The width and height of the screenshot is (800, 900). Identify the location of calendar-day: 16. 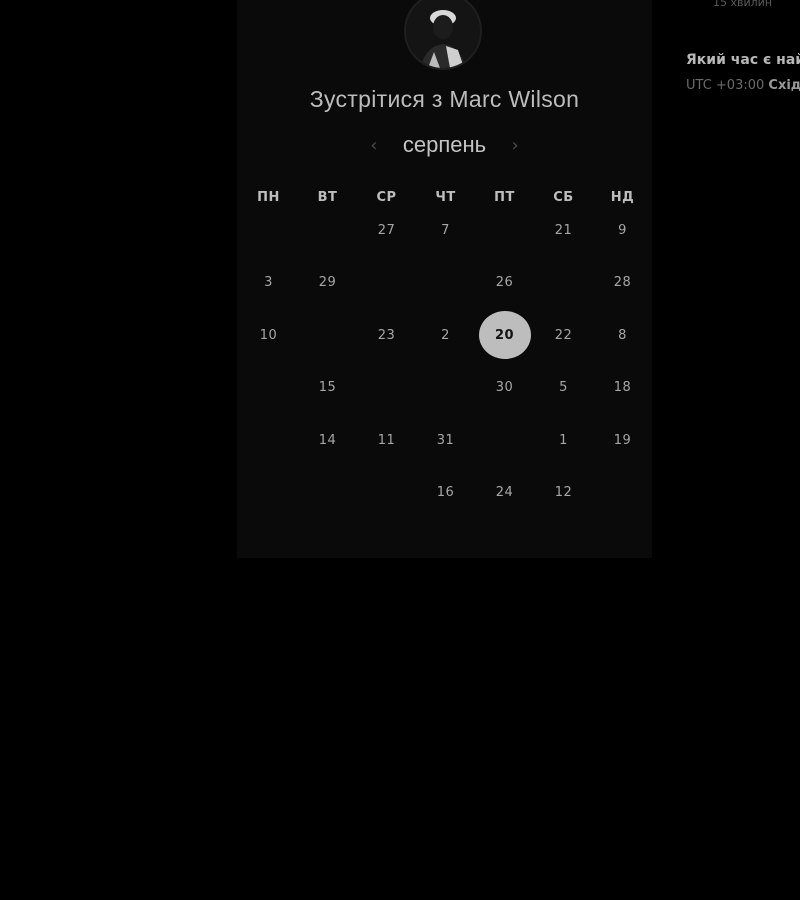
(445, 493).